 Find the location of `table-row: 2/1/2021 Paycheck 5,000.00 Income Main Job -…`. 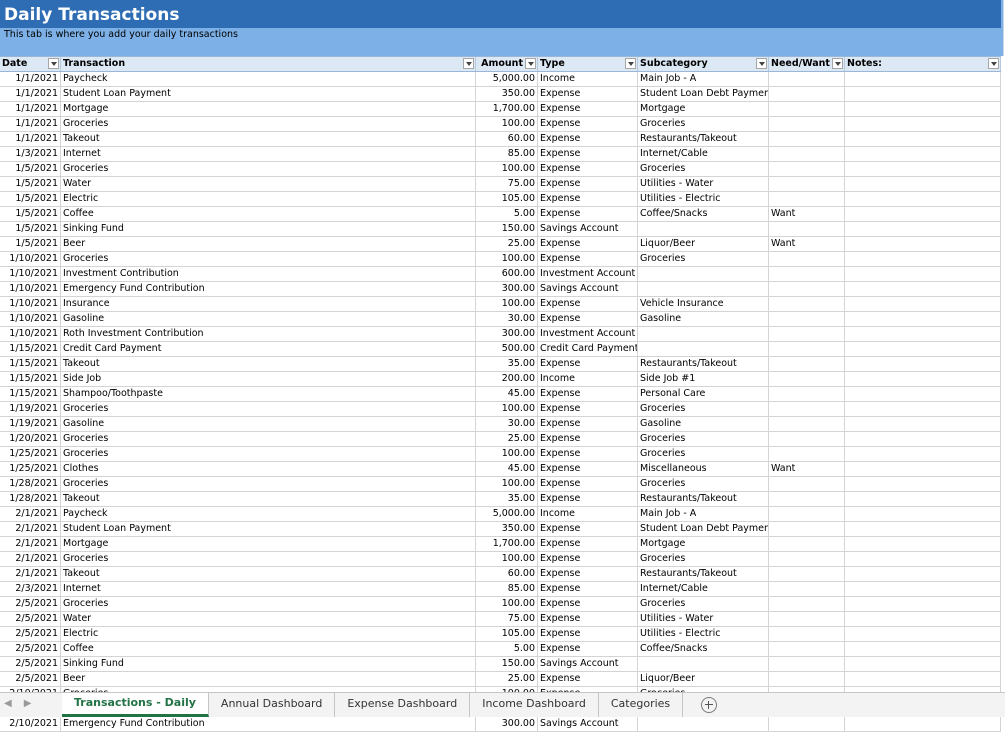

table-row: 2/1/2021 Paycheck 5,000.00 Income Main Job -… is located at coordinates (500, 514).